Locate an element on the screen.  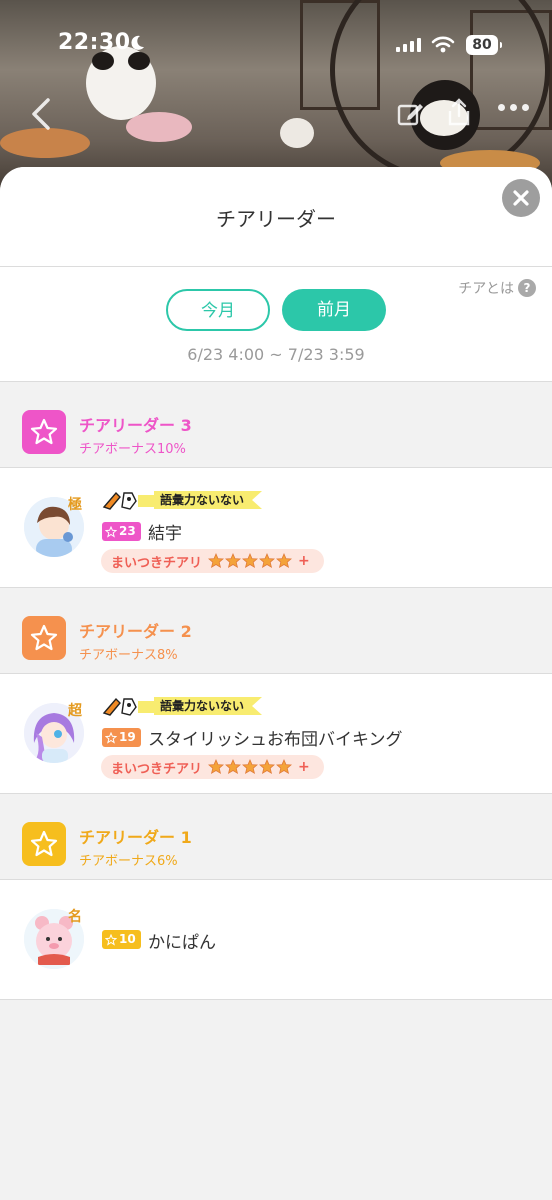
cheerleader-entry: 極 語彙力ないない 23 結宇 まいつきチアリ + is located at coordinates (276, 528).